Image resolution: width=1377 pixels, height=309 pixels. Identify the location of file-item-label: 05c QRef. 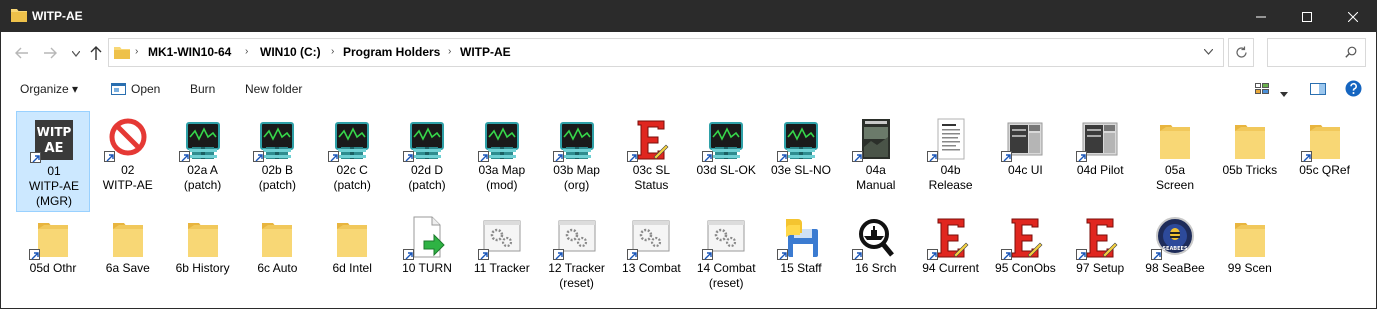
(1324, 170).